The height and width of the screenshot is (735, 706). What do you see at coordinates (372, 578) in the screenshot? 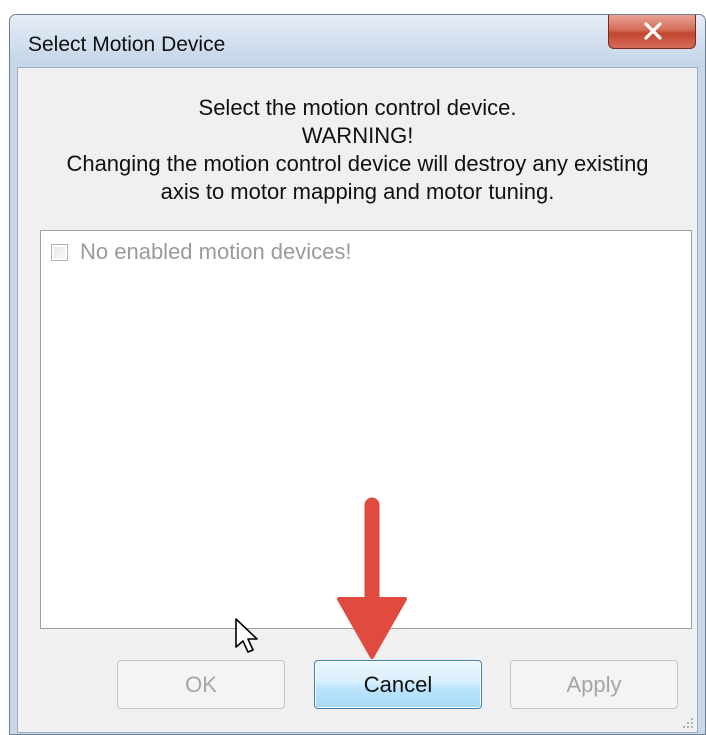
I see `arrow-down-icon` at bounding box center [372, 578].